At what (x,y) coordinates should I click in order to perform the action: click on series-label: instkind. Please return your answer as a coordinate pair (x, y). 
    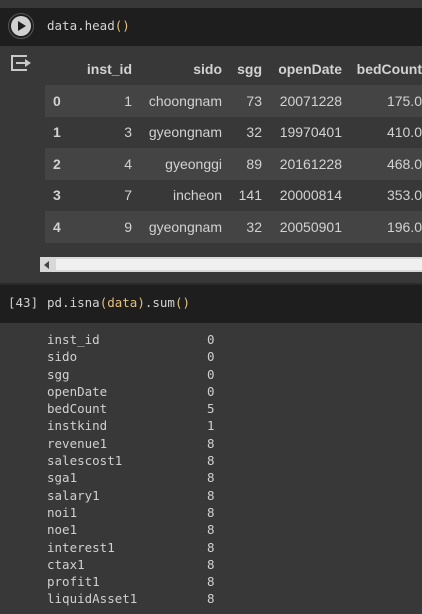
    Looking at the image, I should click on (77, 426).